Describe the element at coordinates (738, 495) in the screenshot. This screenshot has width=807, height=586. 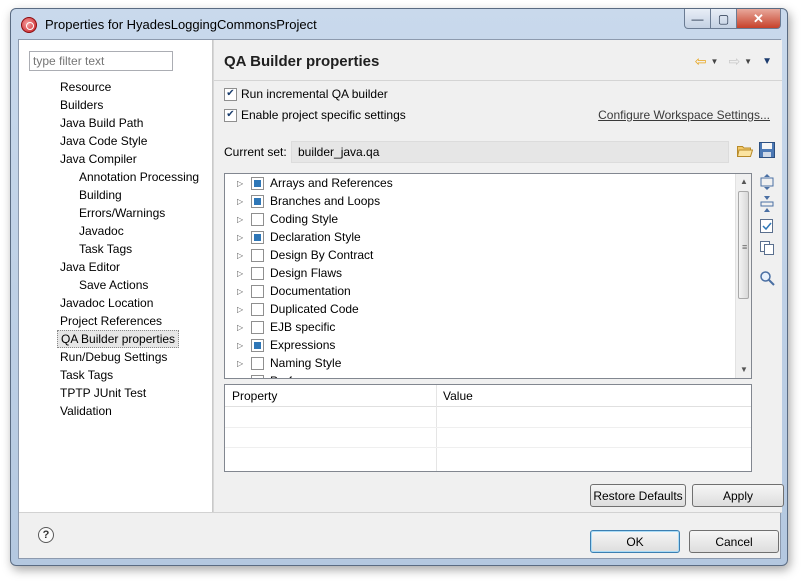
I see `apply-button: Apply` at that location.